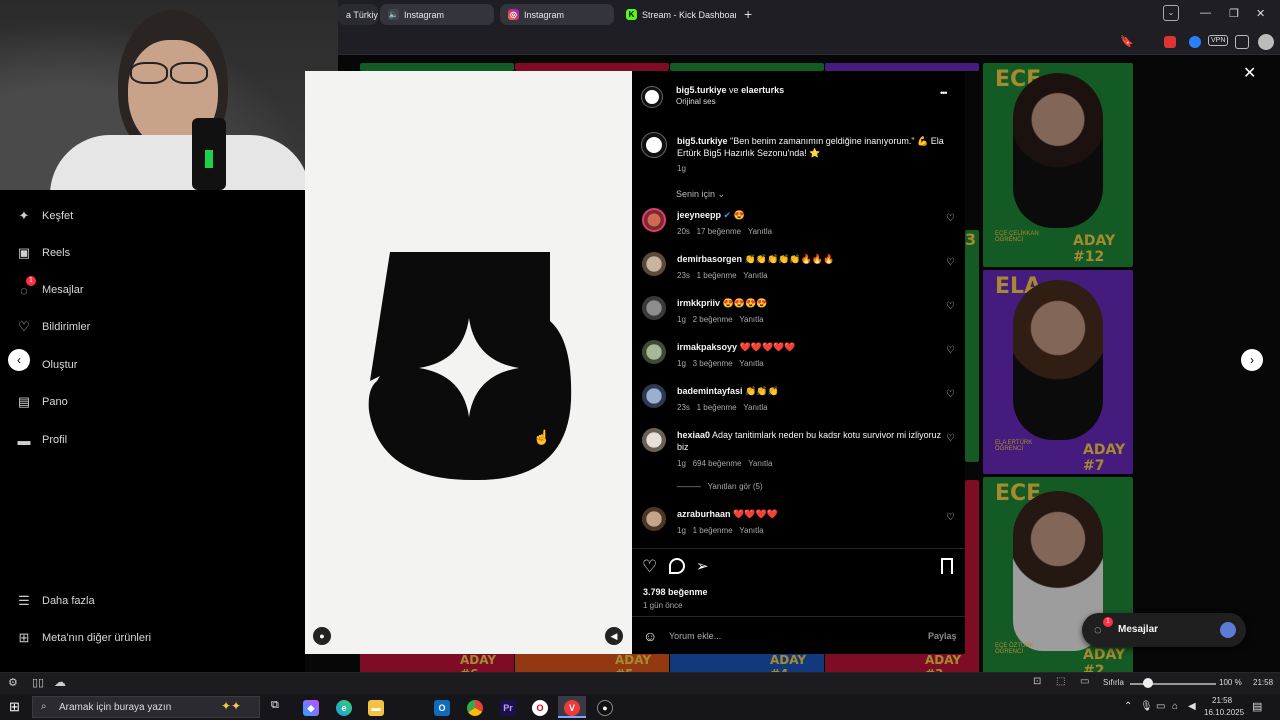 This screenshot has width=1280, height=720. Describe the element at coordinates (720, 486) in the screenshot. I see `view-replies-button: ——— Yanıtları gör (5)` at that location.